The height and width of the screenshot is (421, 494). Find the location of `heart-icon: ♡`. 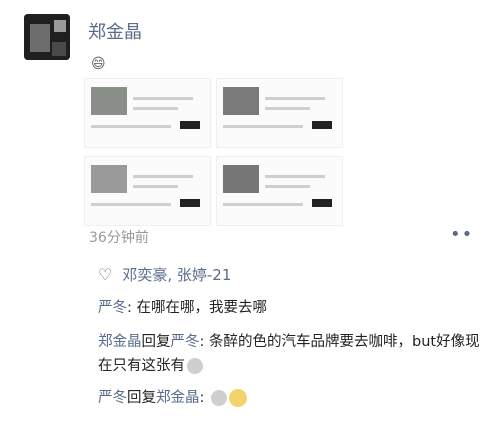

heart-icon: ♡ is located at coordinates (105, 274).